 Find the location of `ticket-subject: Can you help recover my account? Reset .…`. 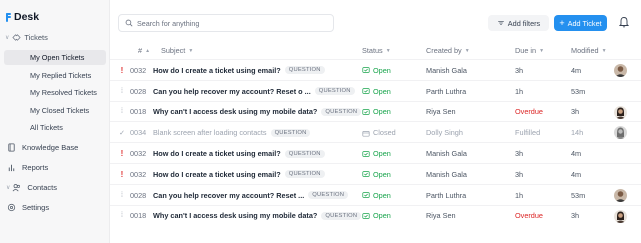

ticket-subject: Can you help recover my account? Reset .… is located at coordinates (251, 195).